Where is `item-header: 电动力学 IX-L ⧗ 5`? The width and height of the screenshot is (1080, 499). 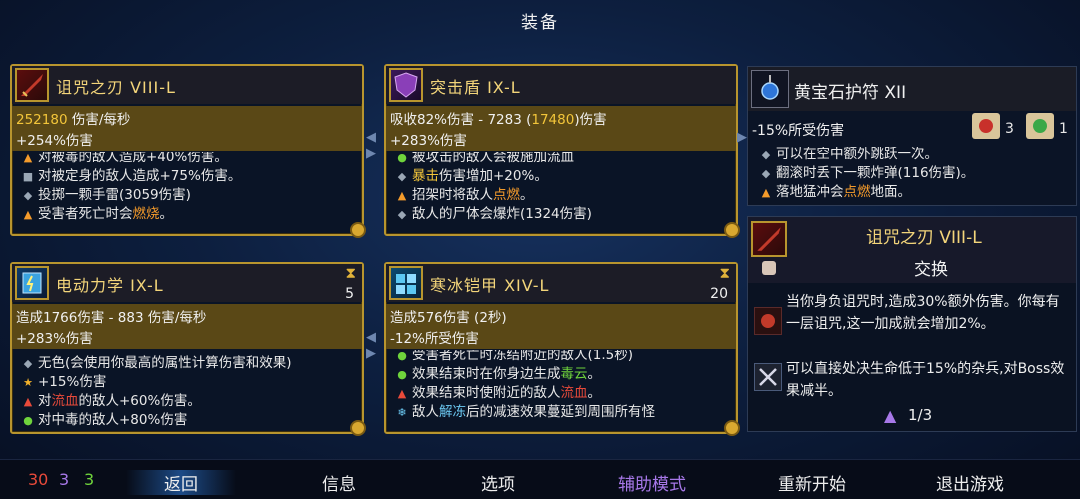
item-header: 电动力学 IX-L ⧗ 5 is located at coordinates (187, 283).